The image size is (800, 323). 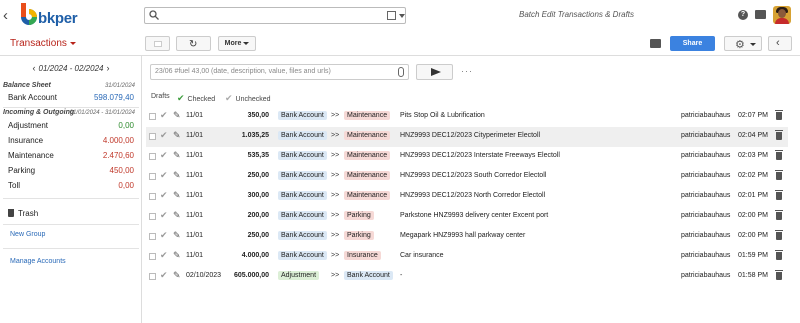 What do you see at coordinates (760, 14) in the screenshot?
I see `chat-icon` at bounding box center [760, 14].